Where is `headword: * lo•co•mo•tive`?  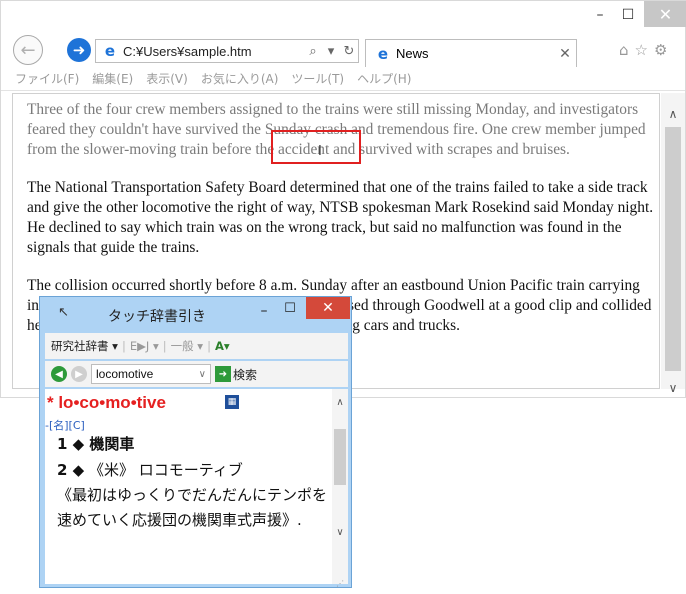 headword: * lo•co•mo•tive is located at coordinates (106, 402).